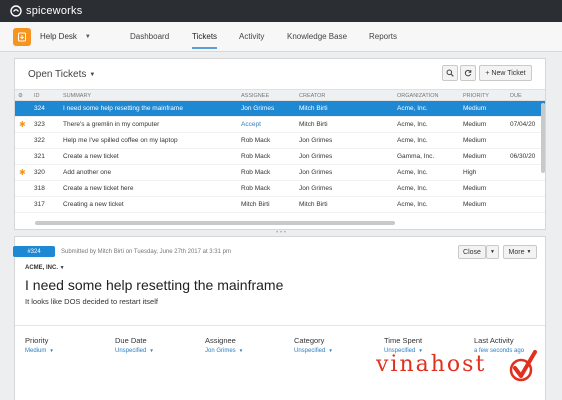 The width and height of the screenshot is (562, 400). What do you see at coordinates (39, 108) in the screenshot?
I see `cell-id: 324` at bounding box center [39, 108].